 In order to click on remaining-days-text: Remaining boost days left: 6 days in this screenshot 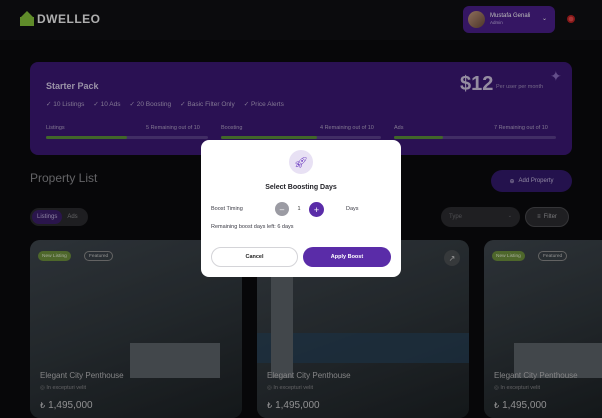, I will do `click(252, 227)`.